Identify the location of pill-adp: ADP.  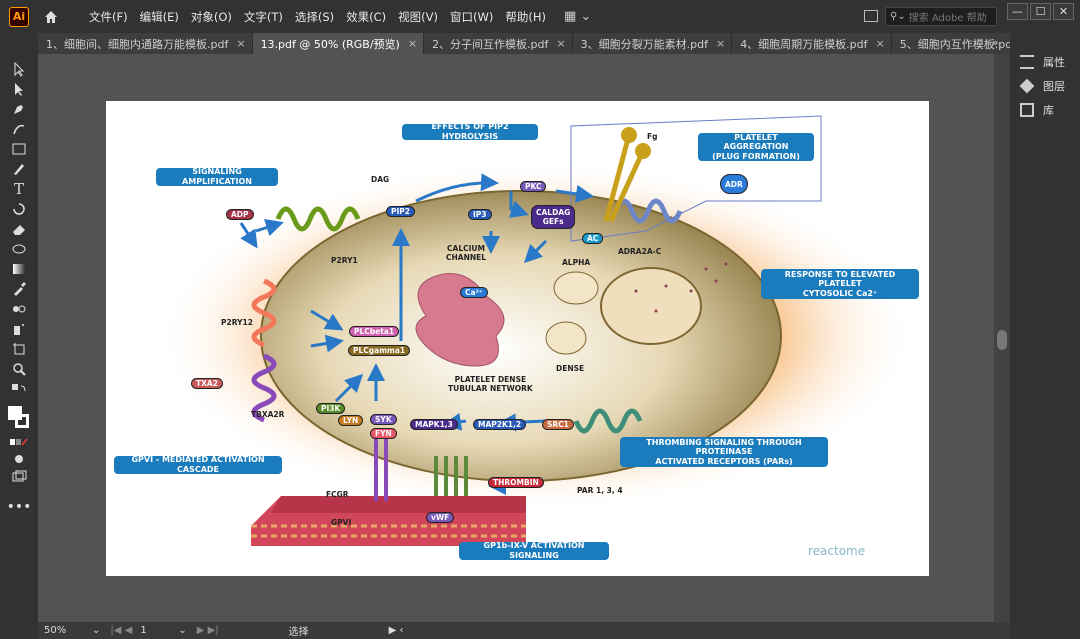
(240, 214).